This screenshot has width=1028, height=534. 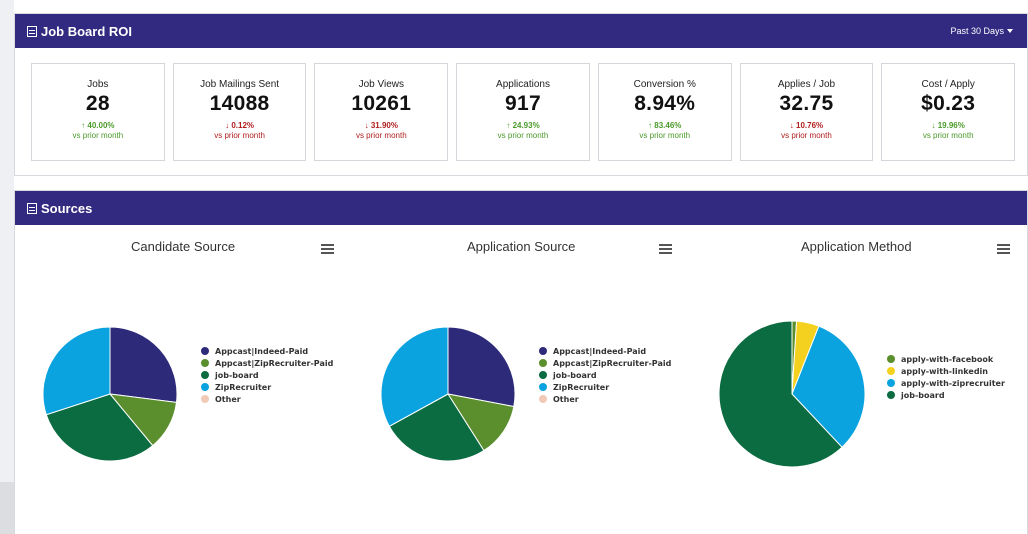 What do you see at coordinates (664, 84) in the screenshot?
I see `kpi-label: Conversion %` at bounding box center [664, 84].